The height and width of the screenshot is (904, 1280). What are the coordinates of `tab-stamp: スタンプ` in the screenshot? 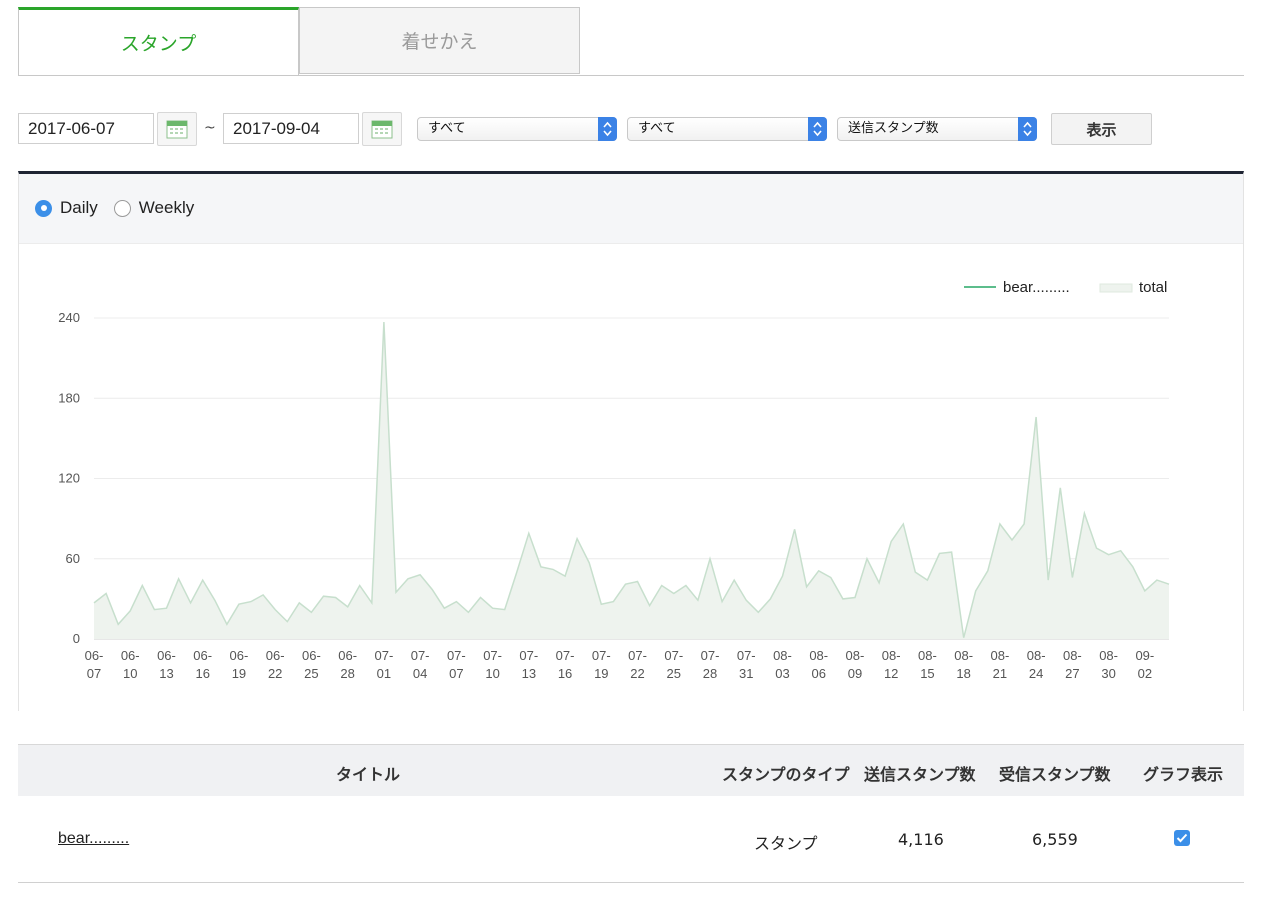 It's located at (158, 41).